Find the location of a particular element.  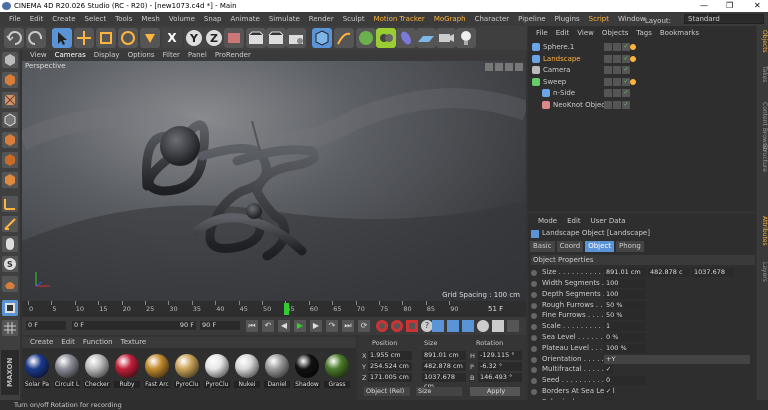

minimize-icon: — is located at coordinates (704, 6).